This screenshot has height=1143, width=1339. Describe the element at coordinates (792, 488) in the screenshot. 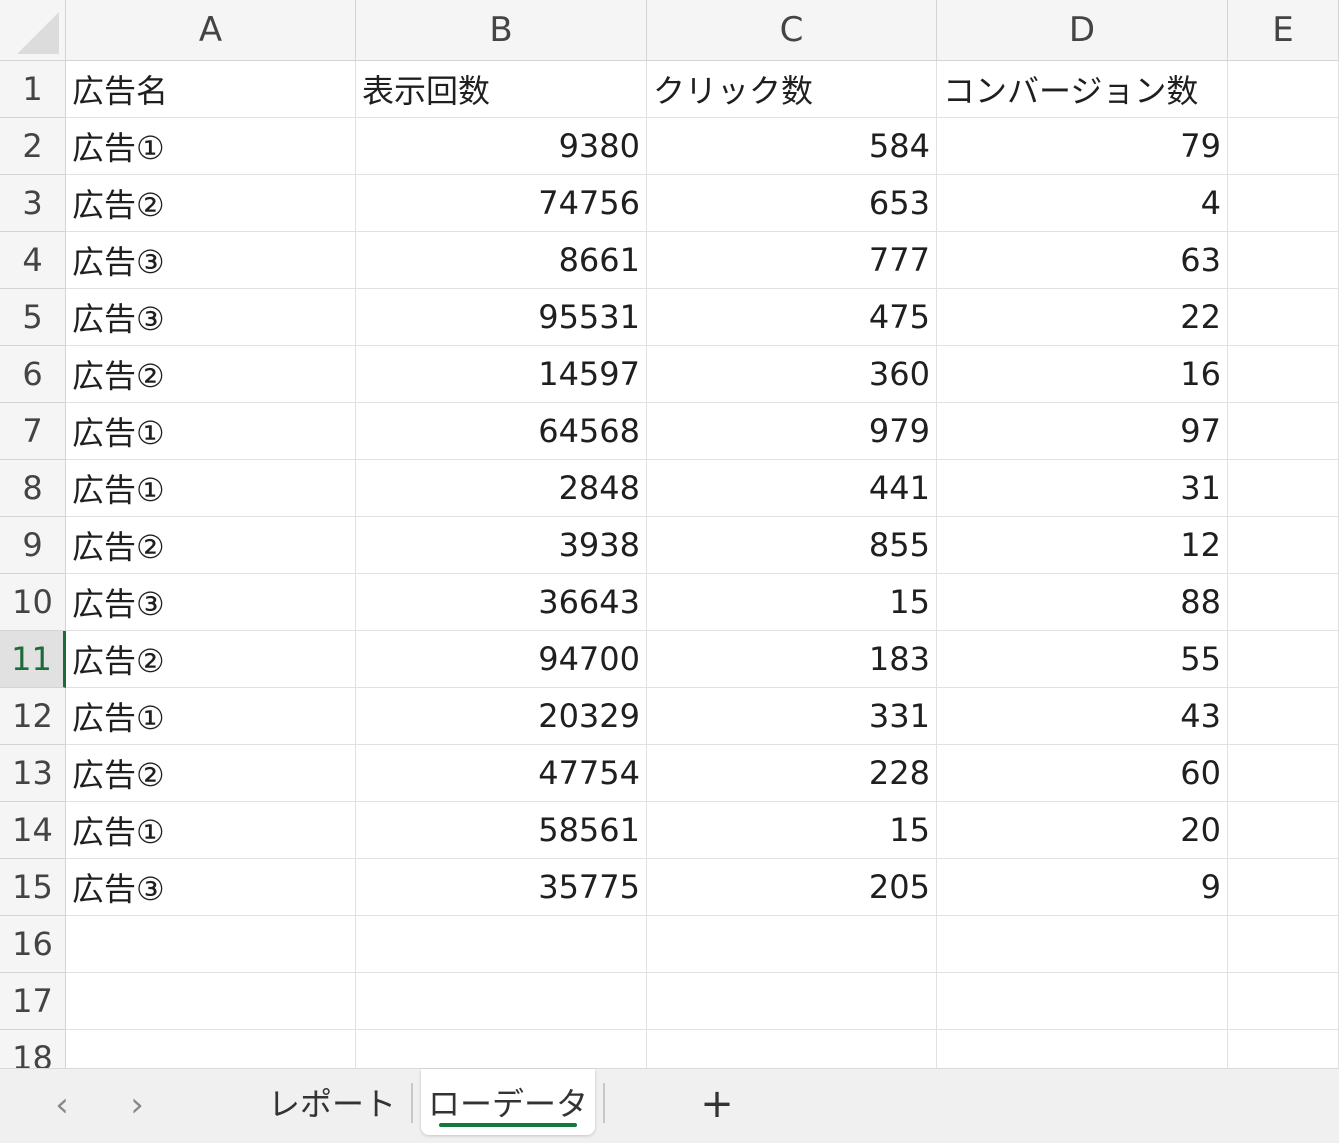

I see `cell-c8: 441` at that location.